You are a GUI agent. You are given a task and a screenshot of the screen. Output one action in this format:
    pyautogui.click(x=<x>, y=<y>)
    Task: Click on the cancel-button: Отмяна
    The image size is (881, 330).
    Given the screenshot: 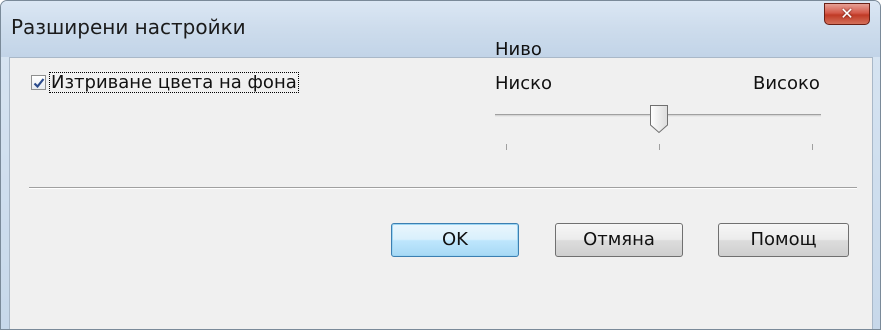 What is the action you would take?
    pyautogui.click(x=619, y=240)
    